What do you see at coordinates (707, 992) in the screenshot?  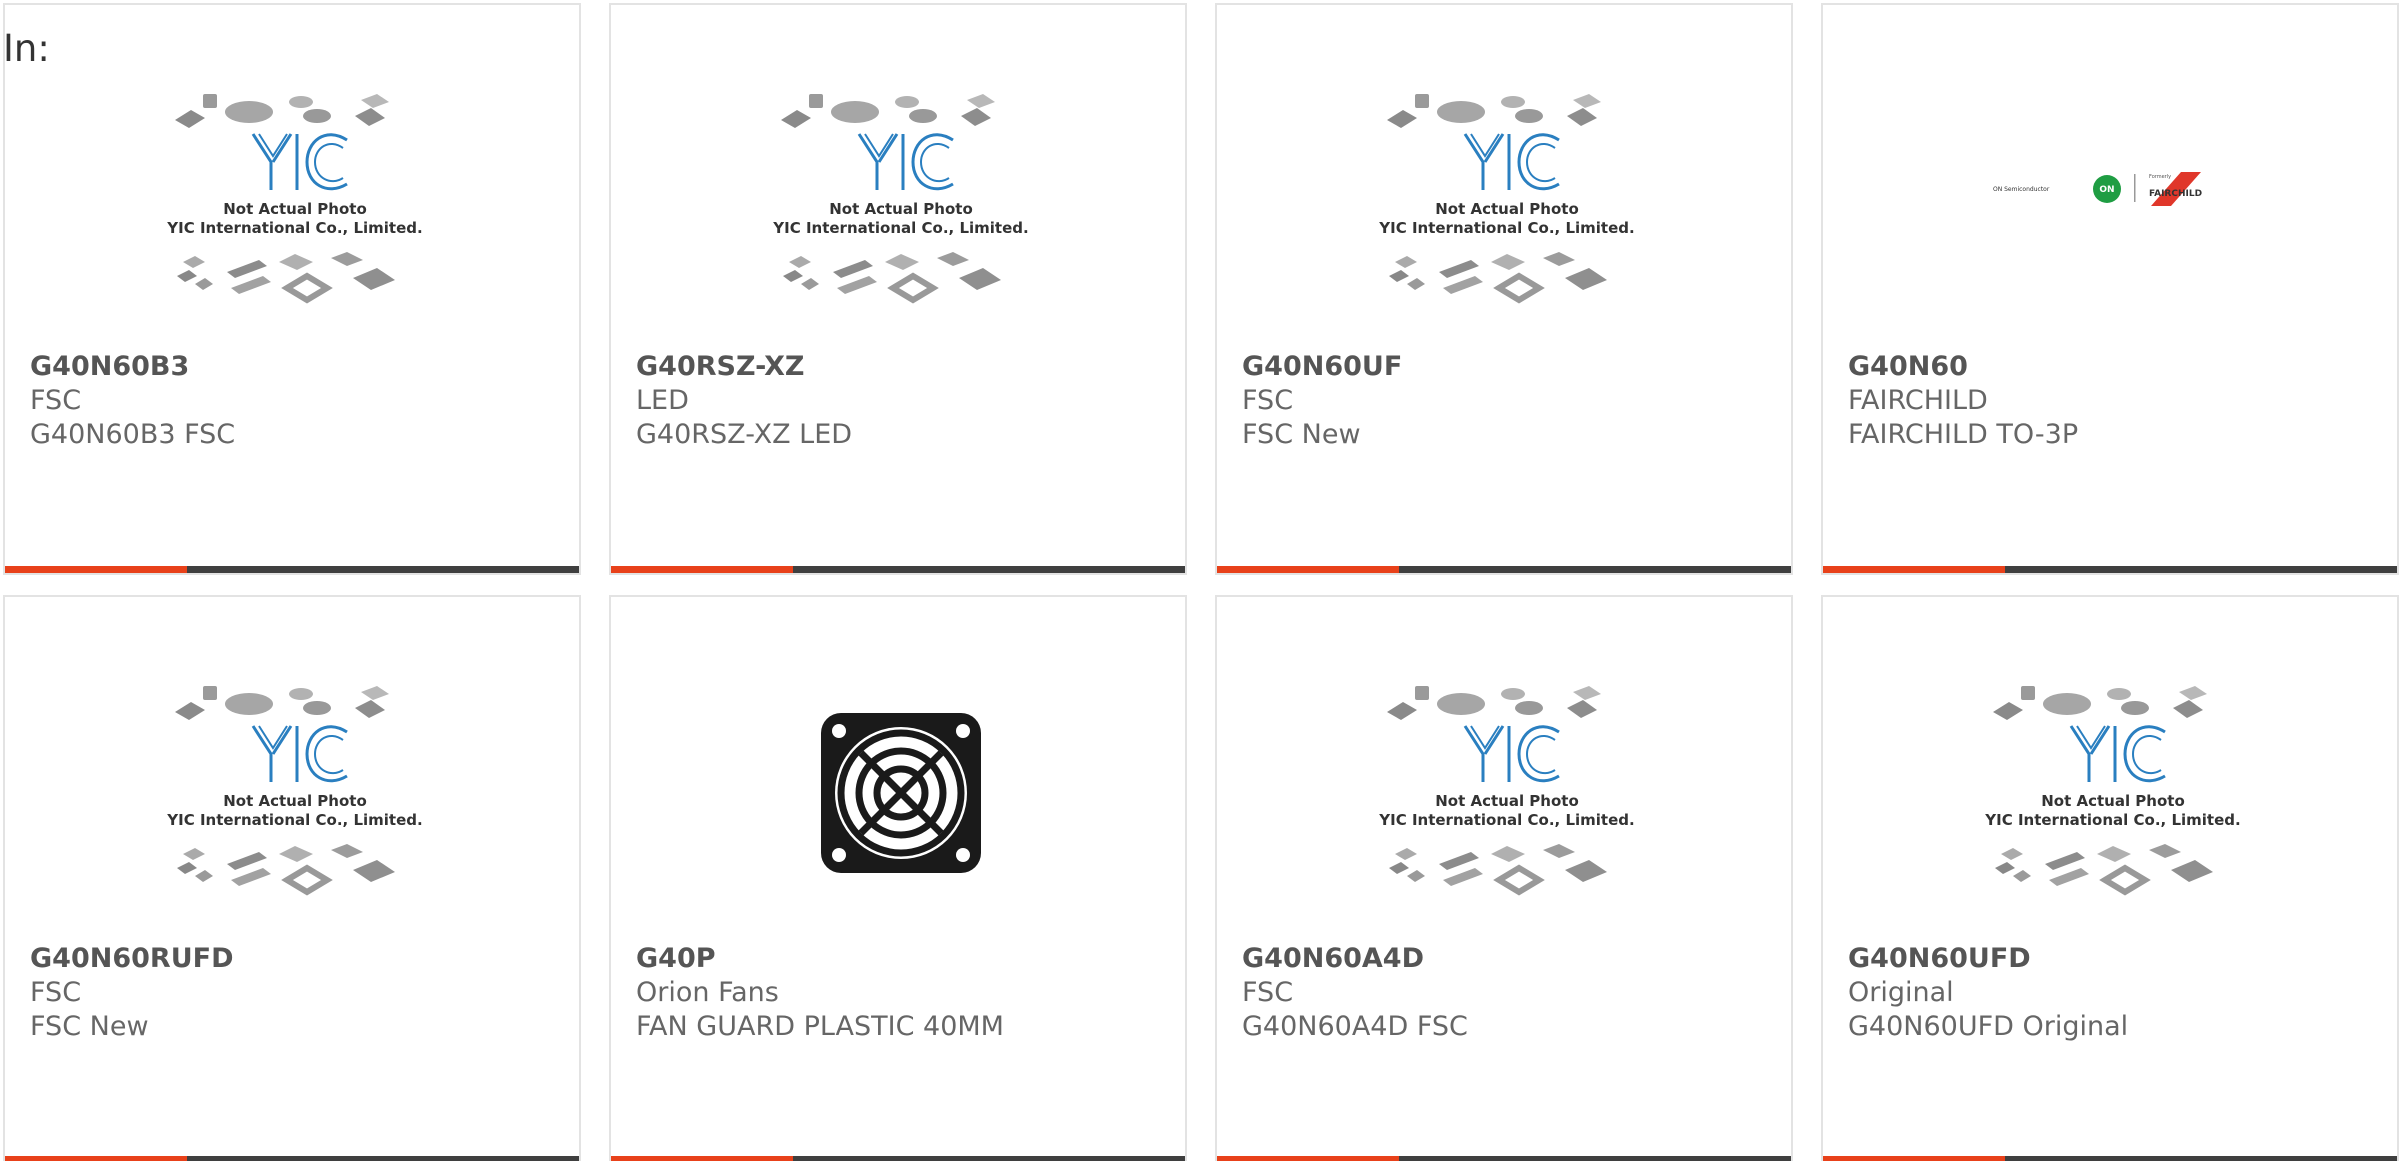 I see `manufacturer: Orion Fans` at bounding box center [707, 992].